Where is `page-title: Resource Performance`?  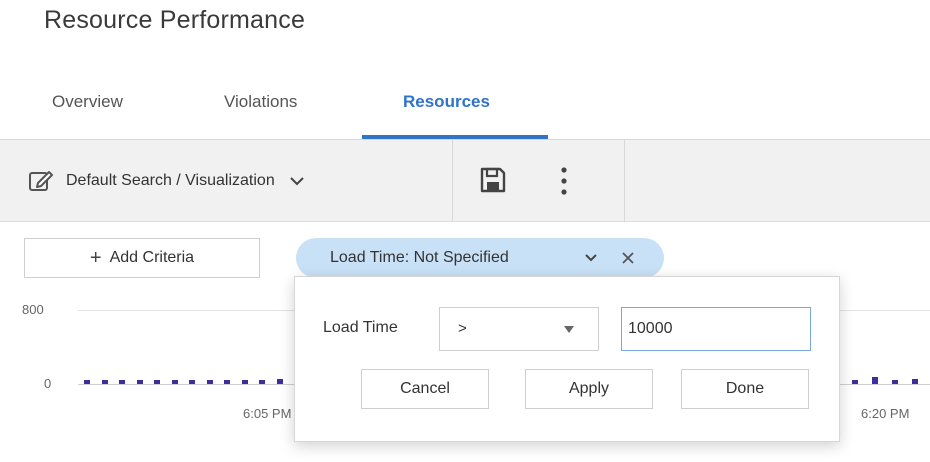 page-title: Resource Performance is located at coordinates (175, 20).